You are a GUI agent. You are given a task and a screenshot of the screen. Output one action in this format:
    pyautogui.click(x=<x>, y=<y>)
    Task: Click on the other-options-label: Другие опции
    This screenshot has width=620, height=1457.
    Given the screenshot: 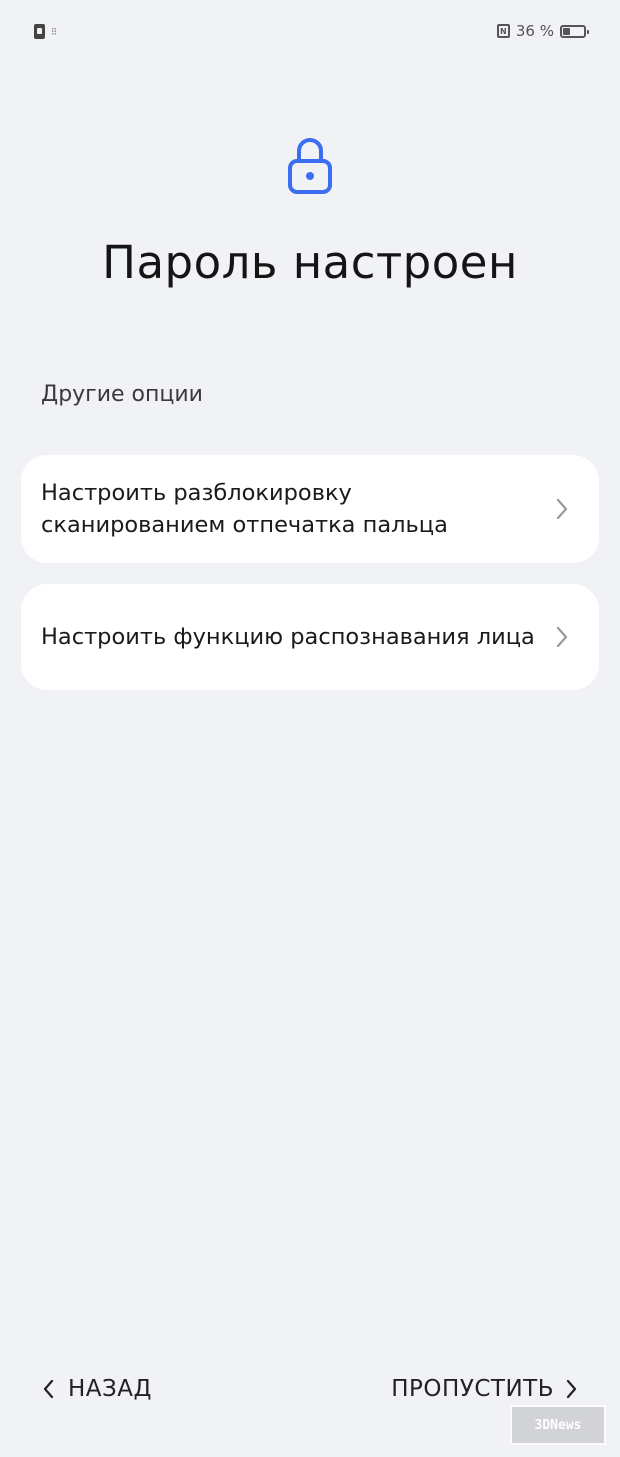 What is the action you would take?
    pyautogui.click(x=122, y=394)
    